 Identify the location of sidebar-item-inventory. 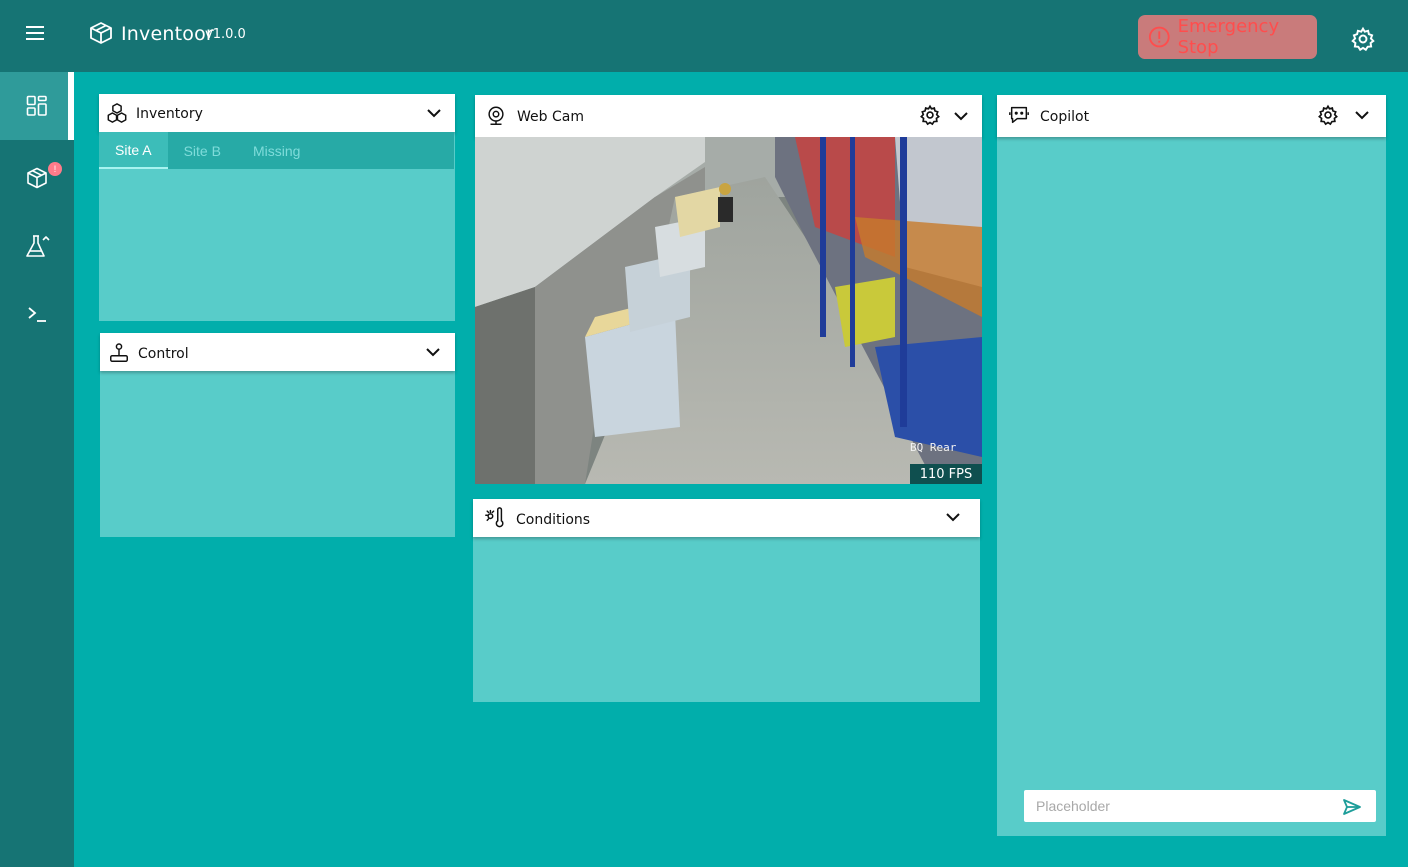
(37, 178).